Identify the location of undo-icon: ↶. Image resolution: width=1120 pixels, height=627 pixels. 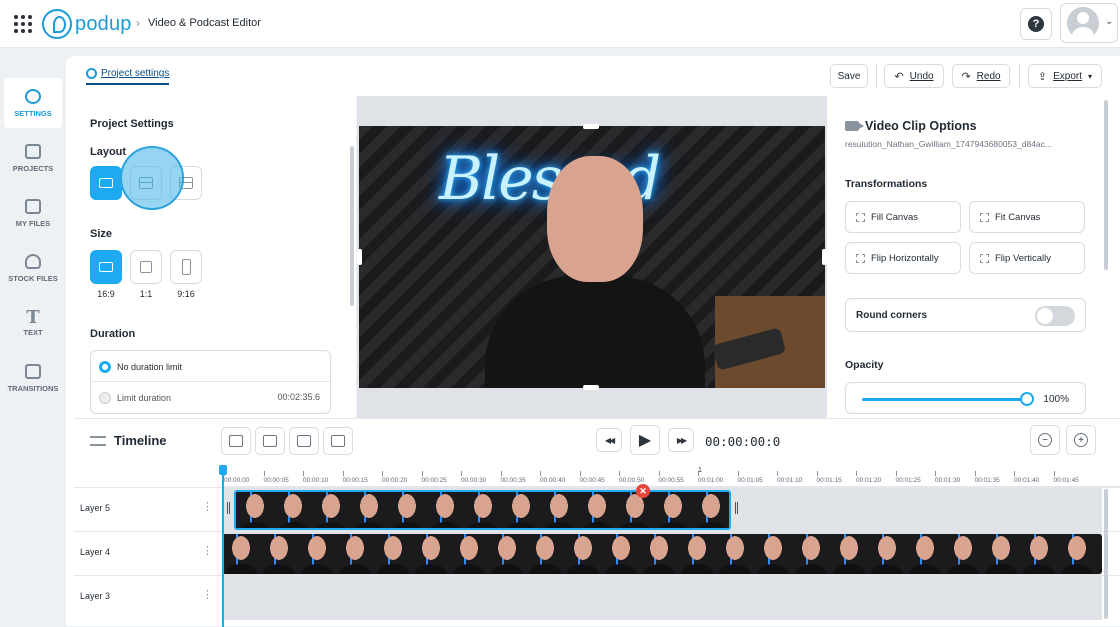
(899, 76).